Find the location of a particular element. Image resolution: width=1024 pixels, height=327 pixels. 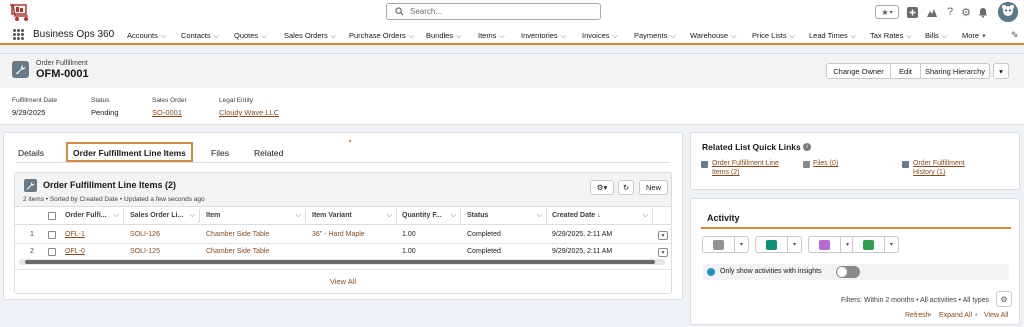

caret-down-icon: ▾ is located at coordinates (984, 36).